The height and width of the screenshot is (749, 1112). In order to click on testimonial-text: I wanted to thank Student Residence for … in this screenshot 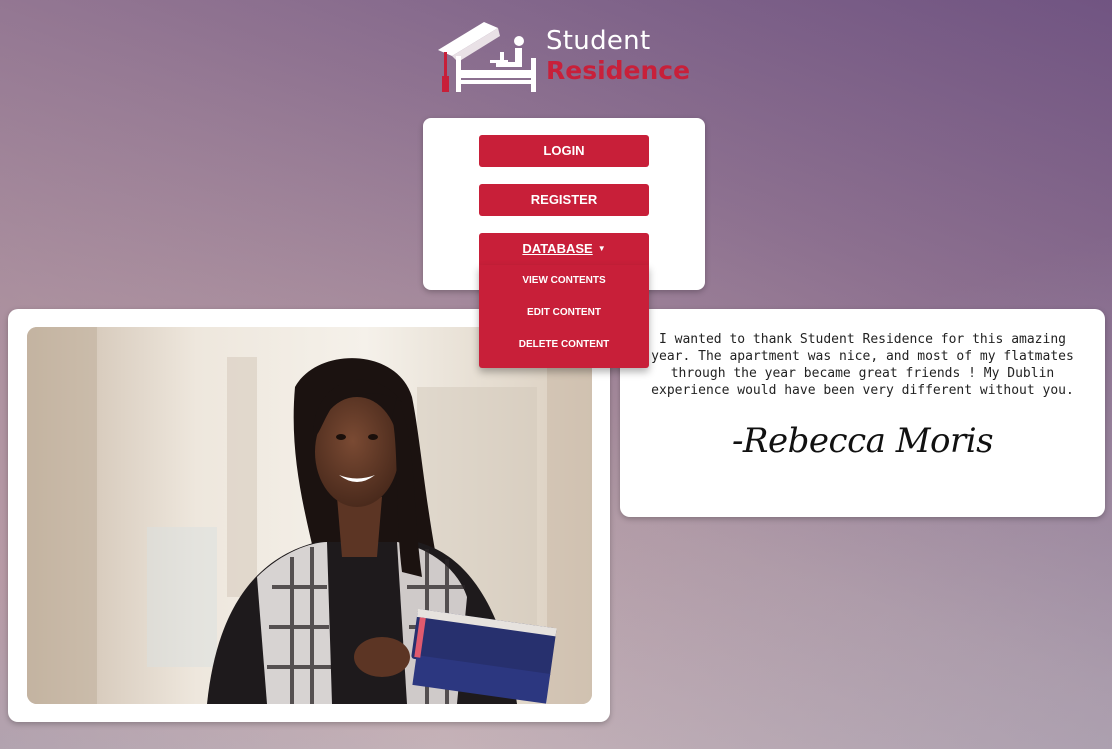, I will do `click(862, 365)`.